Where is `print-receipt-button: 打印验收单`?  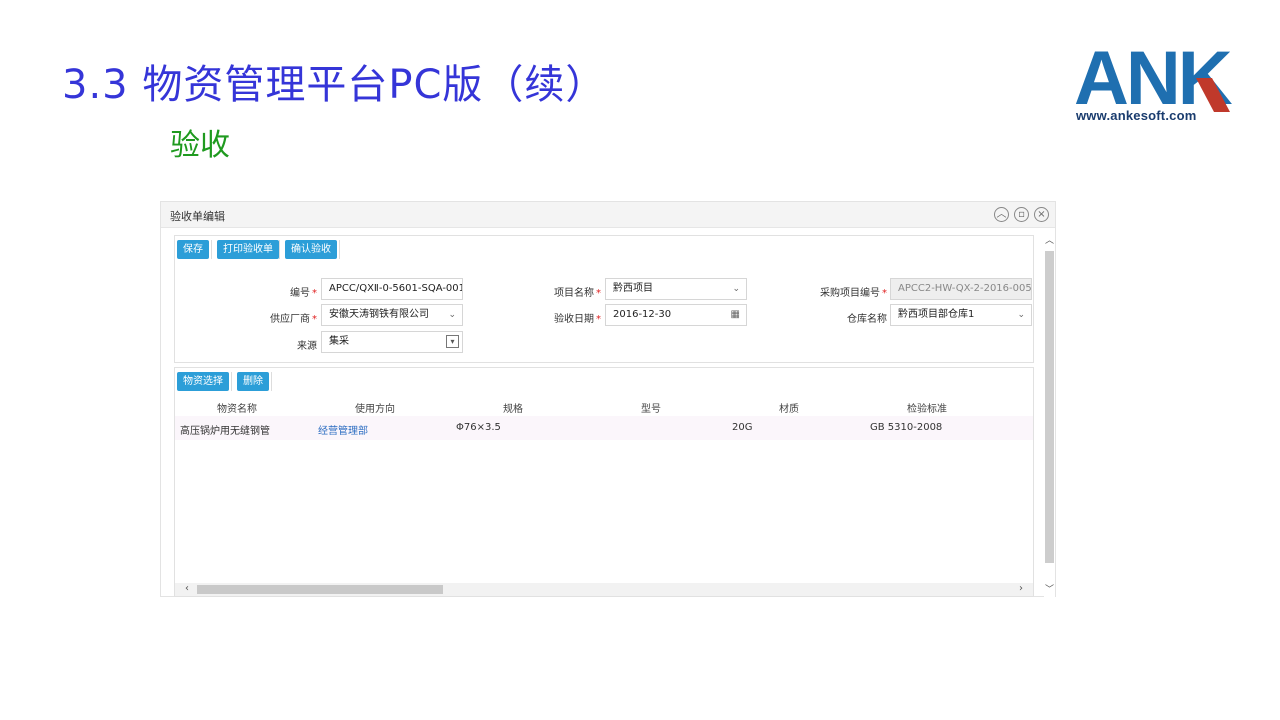
print-receipt-button: 打印验收单 is located at coordinates (248, 249).